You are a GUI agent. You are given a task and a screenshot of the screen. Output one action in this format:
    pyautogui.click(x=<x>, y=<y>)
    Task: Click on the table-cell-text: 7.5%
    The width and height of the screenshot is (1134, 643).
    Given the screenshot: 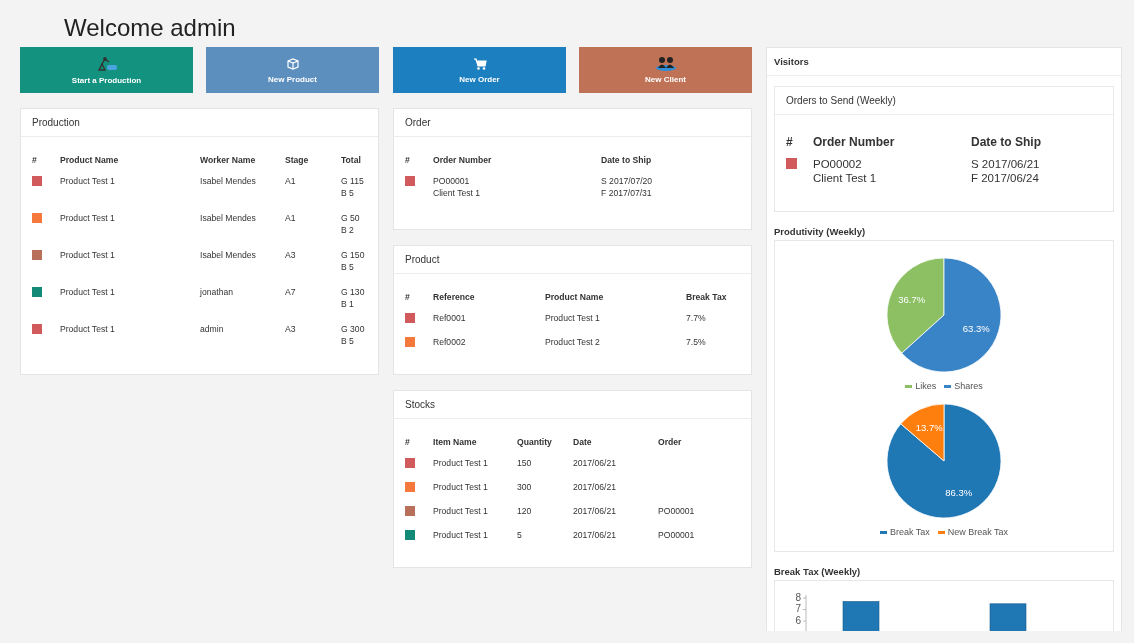 What is the action you would take?
    pyautogui.click(x=696, y=342)
    